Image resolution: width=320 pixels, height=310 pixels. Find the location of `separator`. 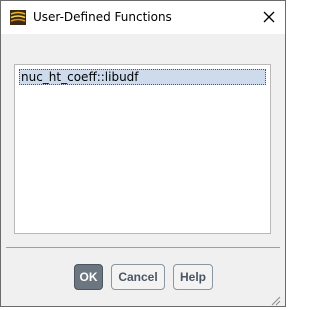

separator is located at coordinates (143, 247).